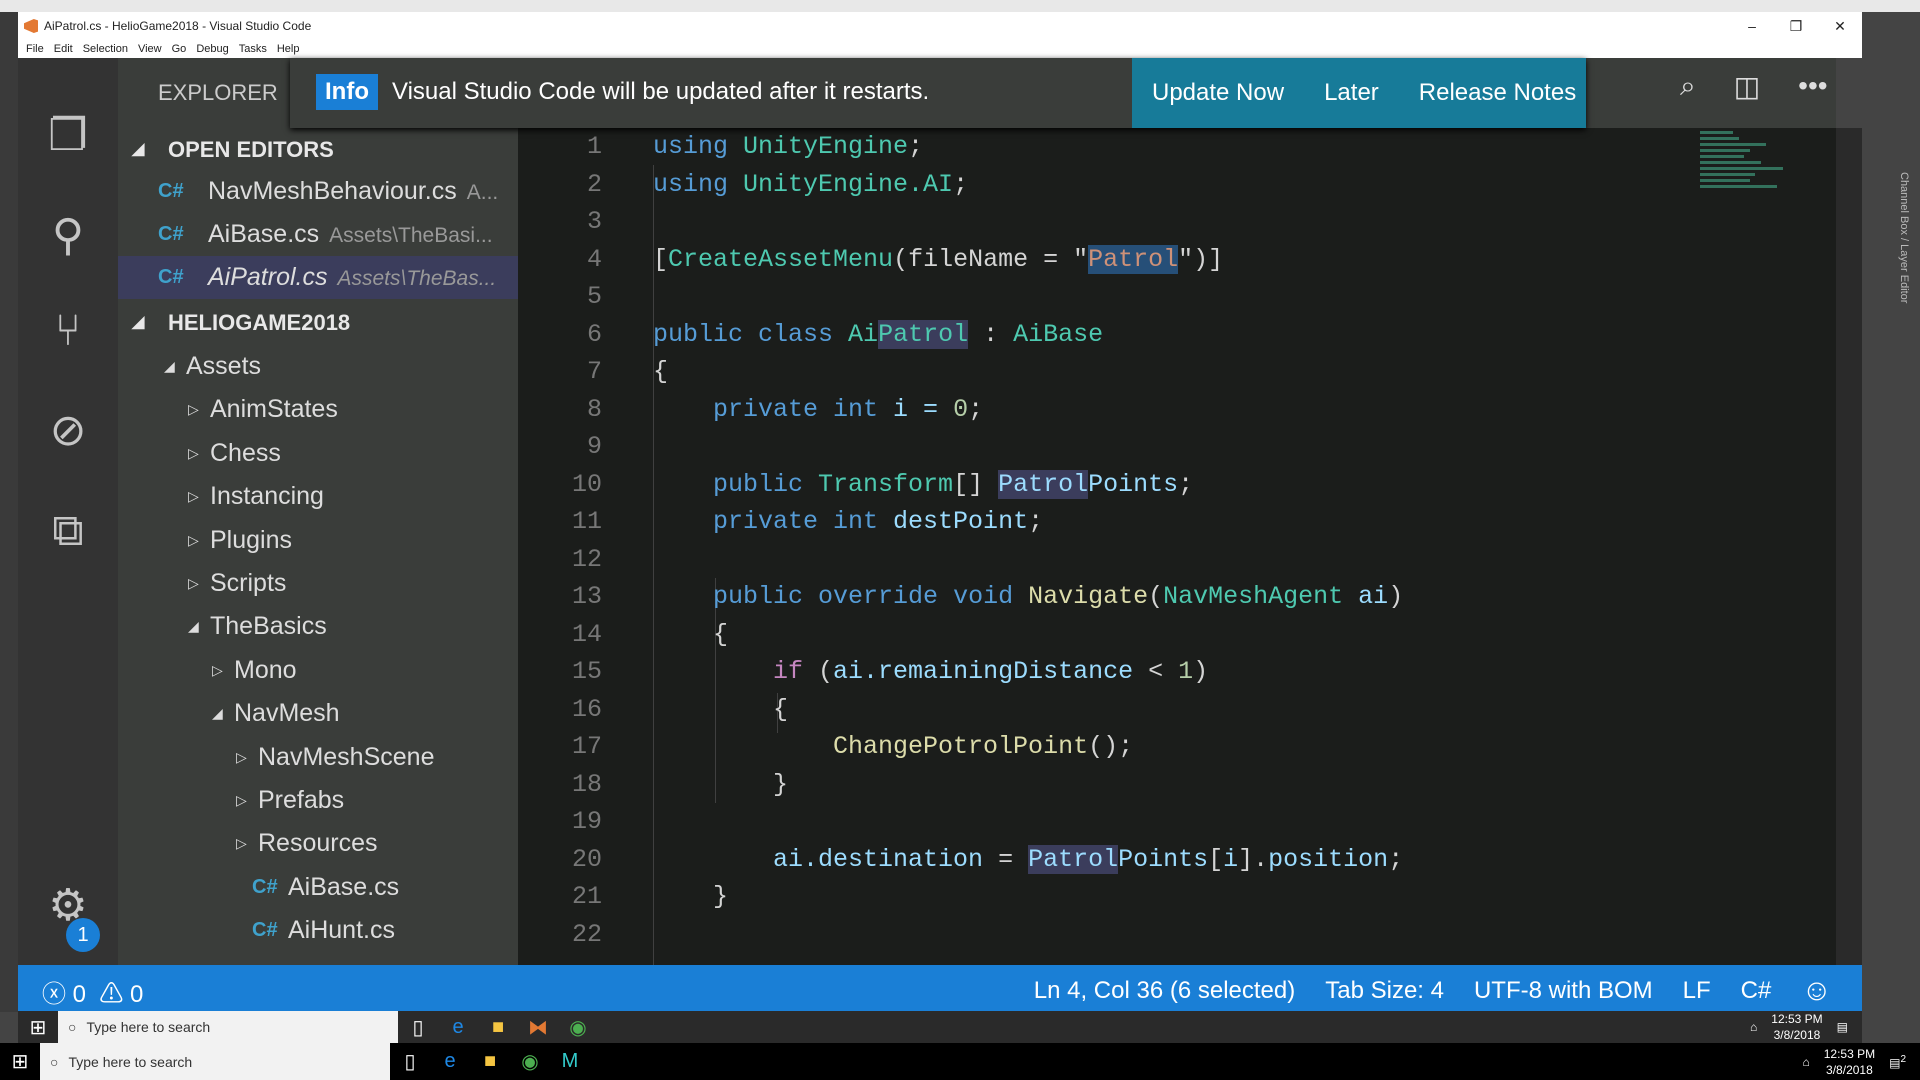 The height and width of the screenshot is (1080, 1920). What do you see at coordinates (318, 757) in the screenshot?
I see `tree-item: ▷ NavMeshScene` at bounding box center [318, 757].